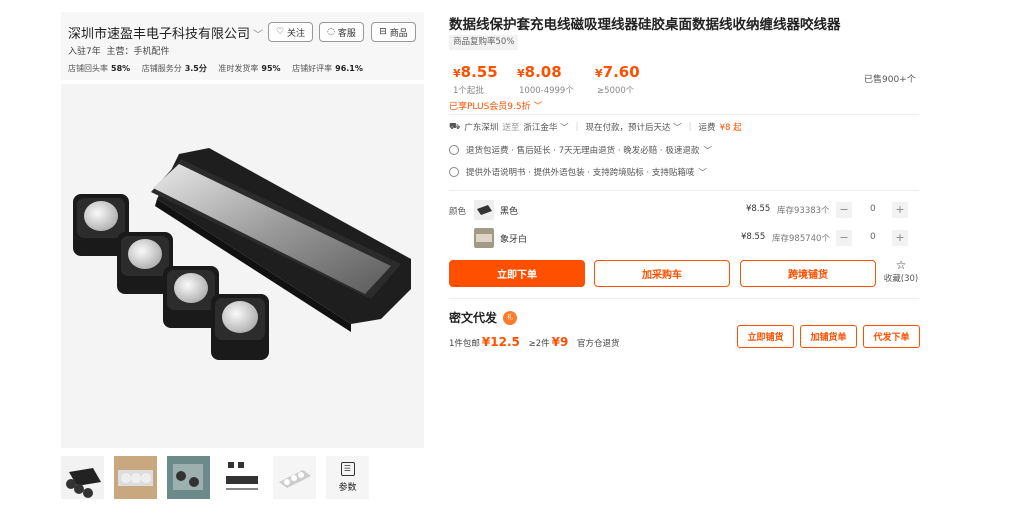  Describe the element at coordinates (454, 150) in the screenshot. I see `shield-icon` at that location.